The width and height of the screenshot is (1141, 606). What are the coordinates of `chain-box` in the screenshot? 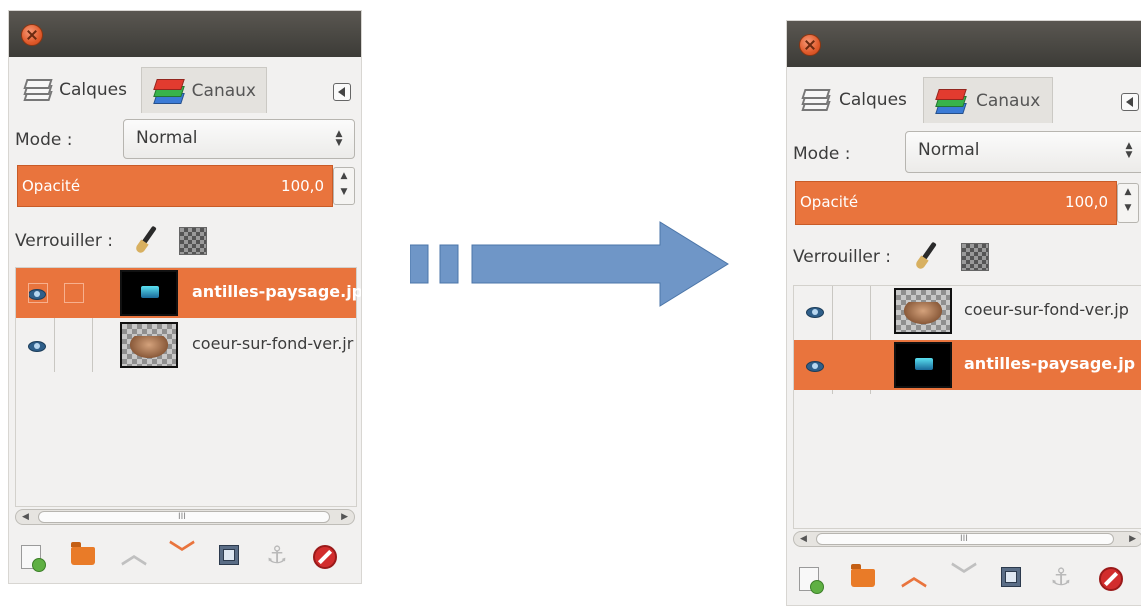 It's located at (74, 293).